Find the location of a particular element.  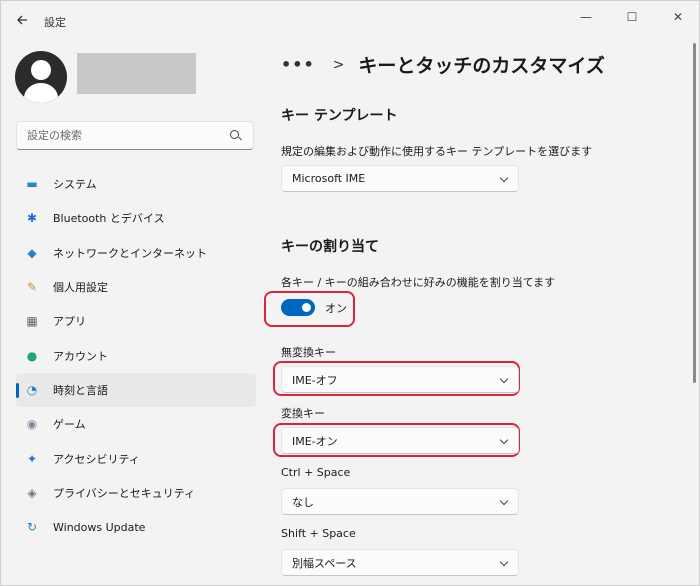

toggle-state-label: オン is located at coordinates (336, 308).